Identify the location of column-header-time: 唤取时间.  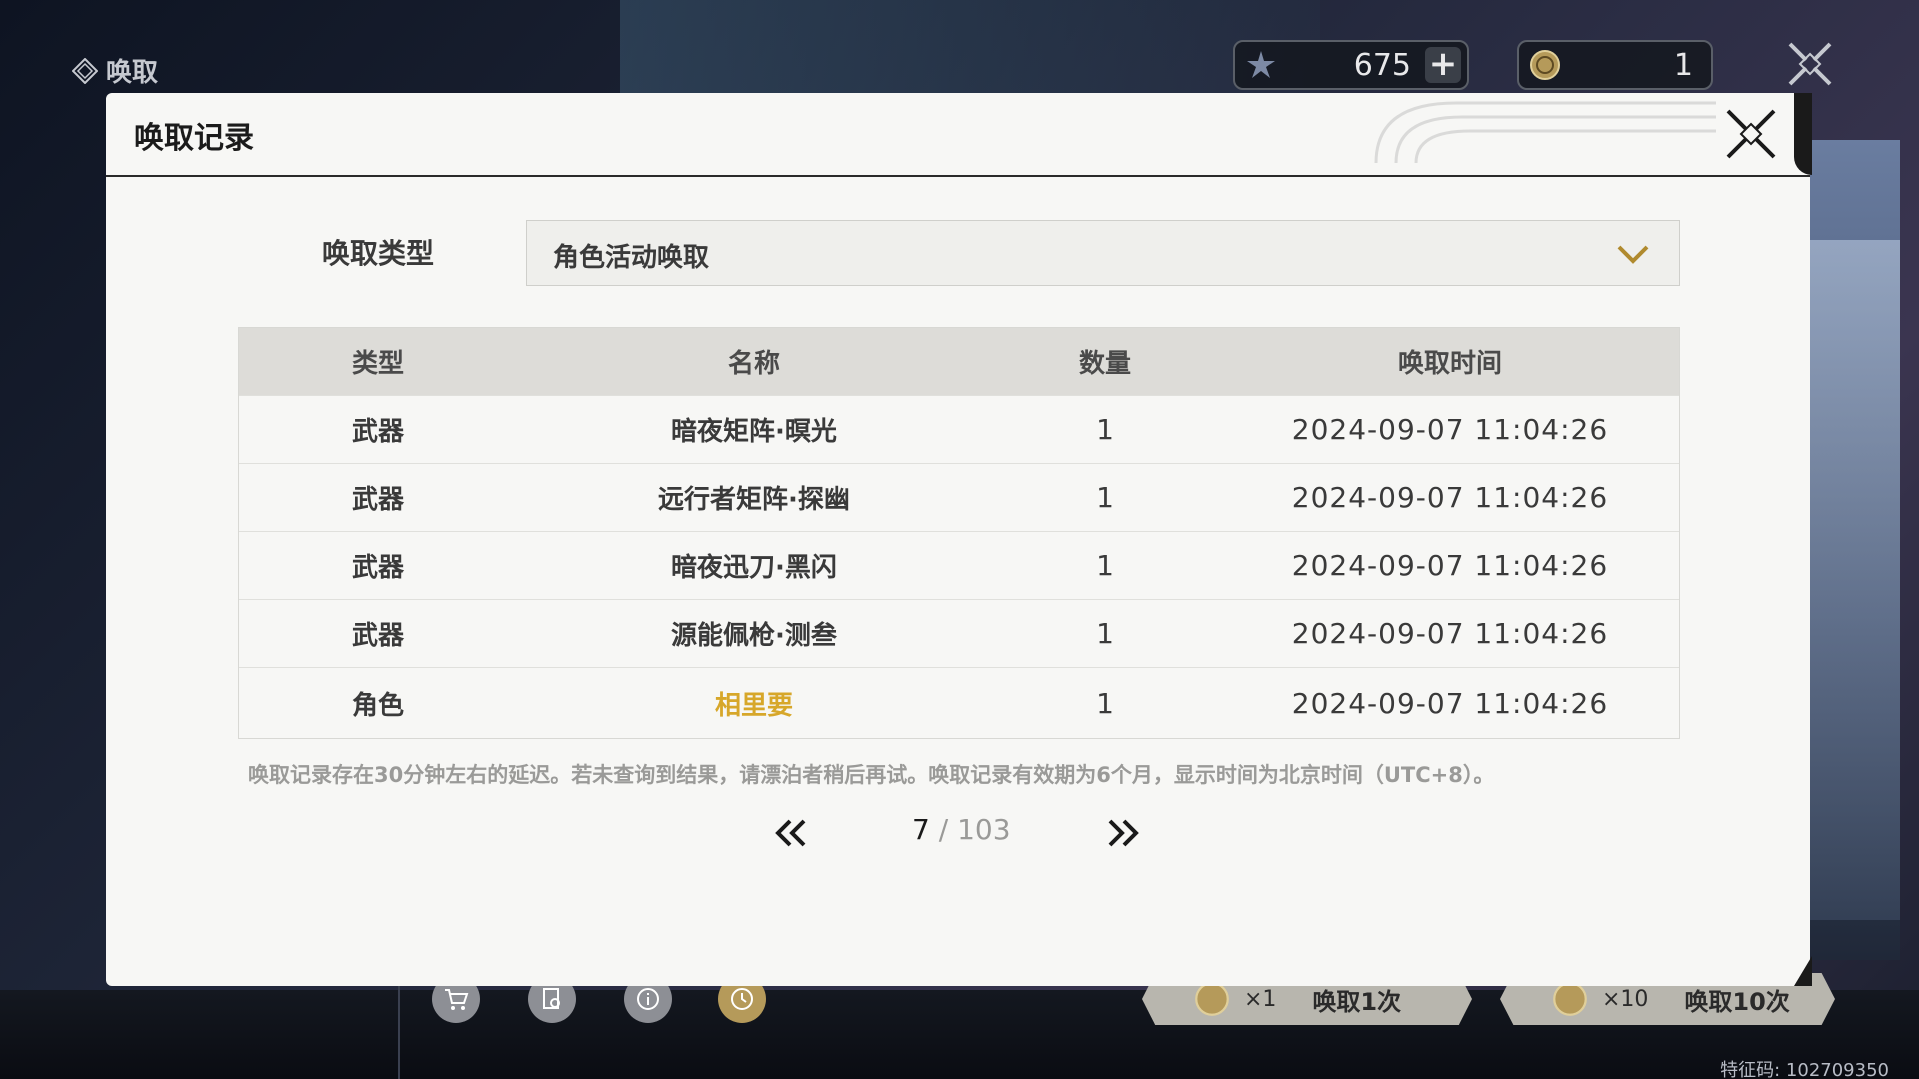
(1449, 364).